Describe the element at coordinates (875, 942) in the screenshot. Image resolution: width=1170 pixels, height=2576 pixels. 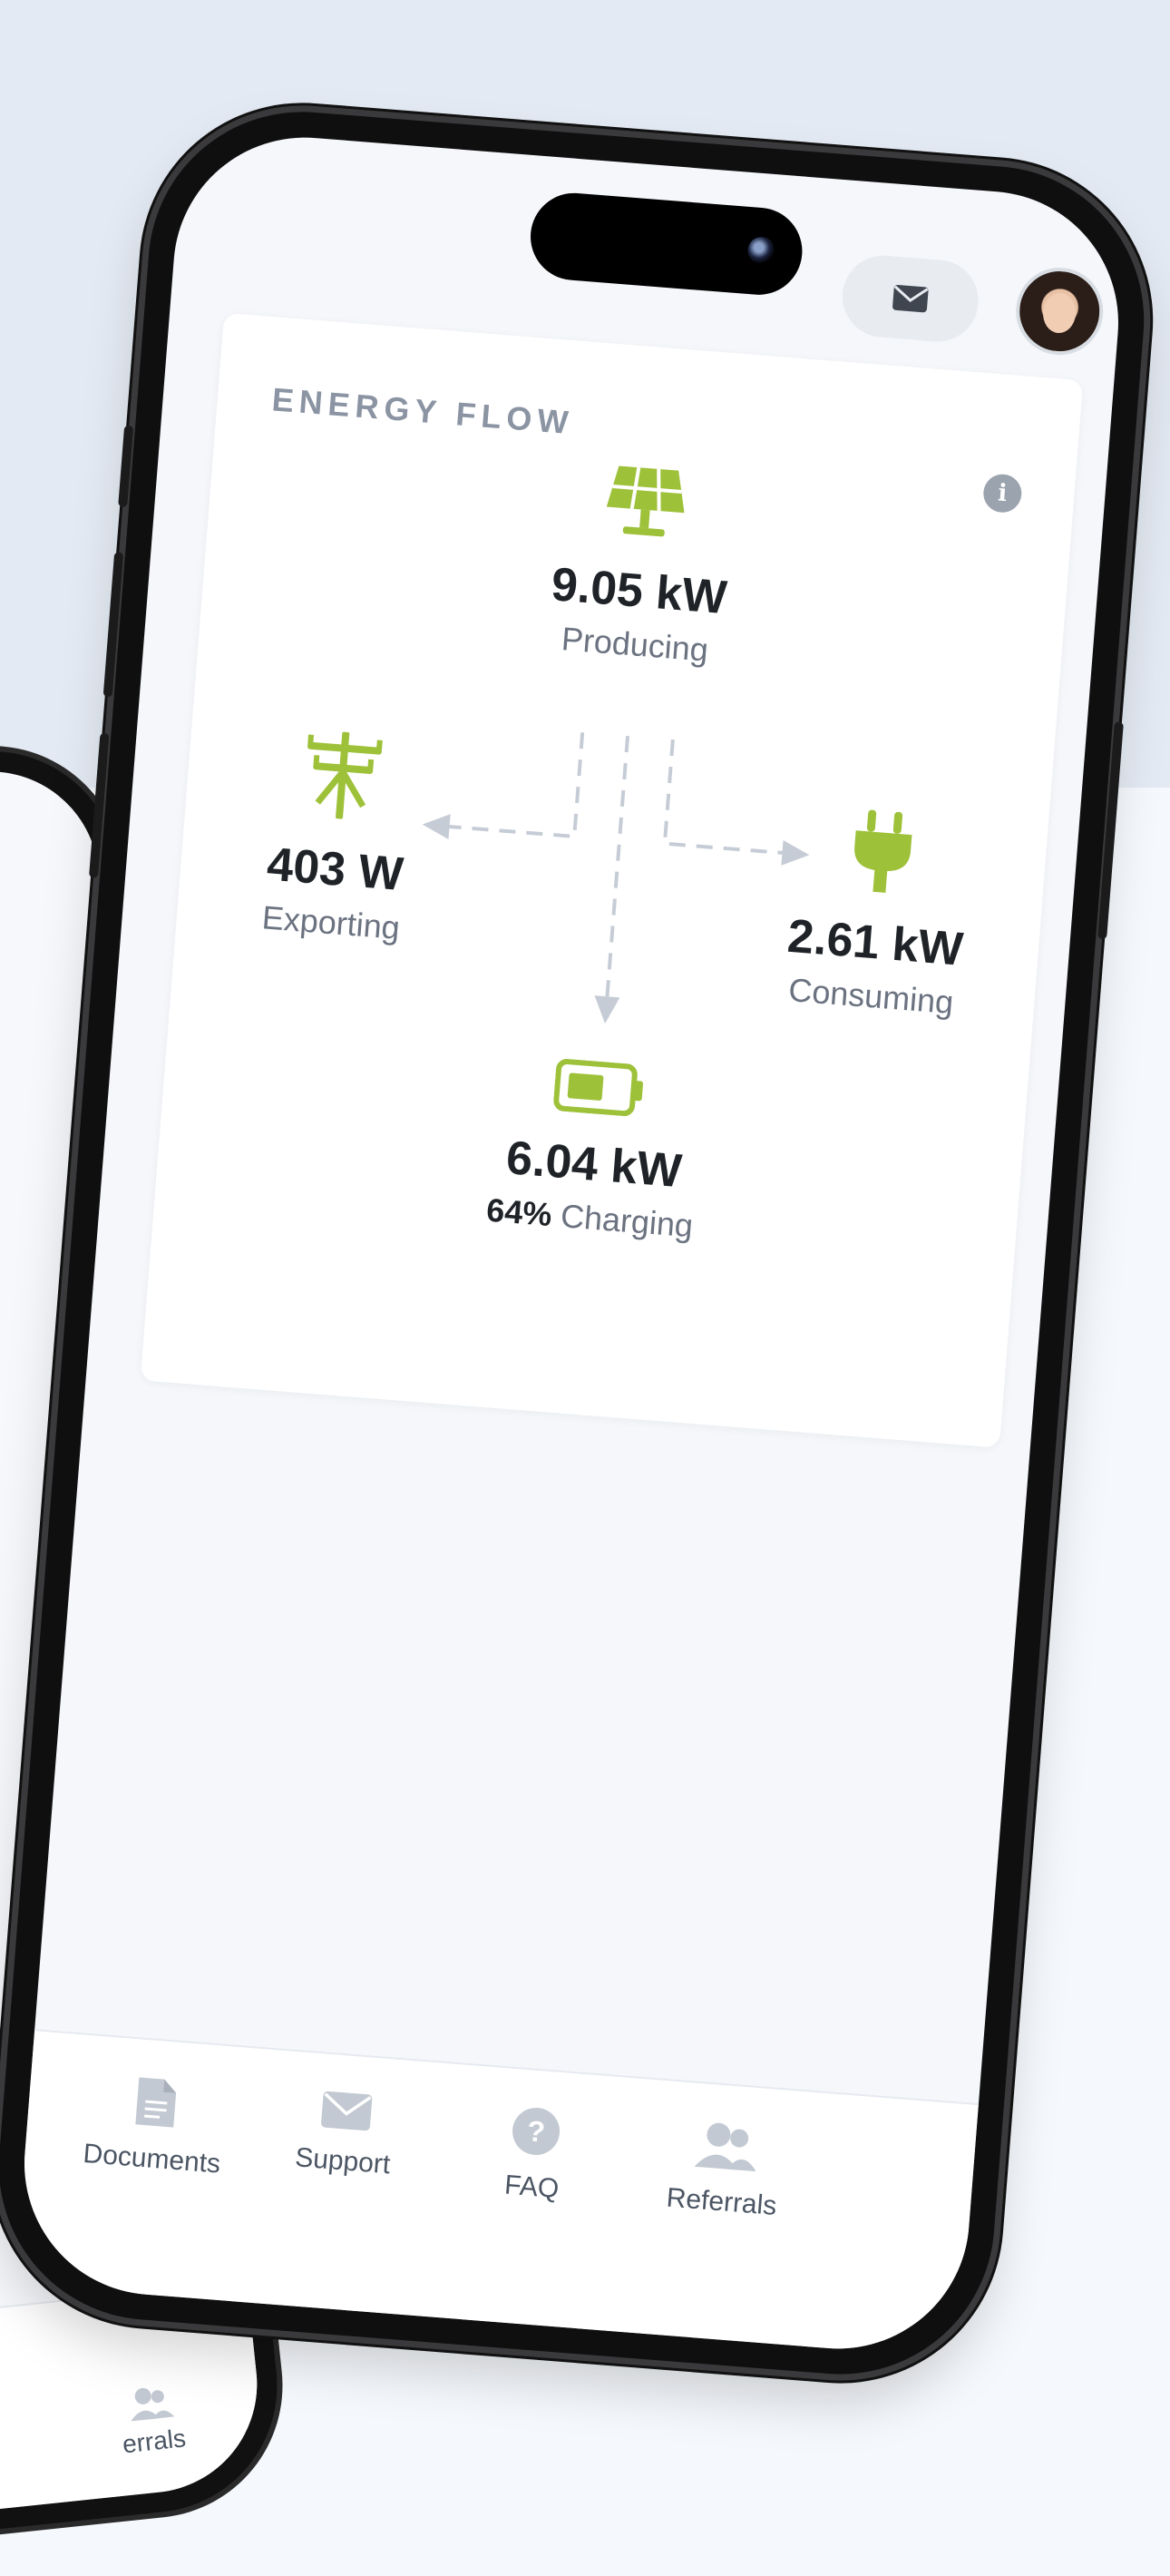
I see `consuming-value: 2.61 kW` at that location.